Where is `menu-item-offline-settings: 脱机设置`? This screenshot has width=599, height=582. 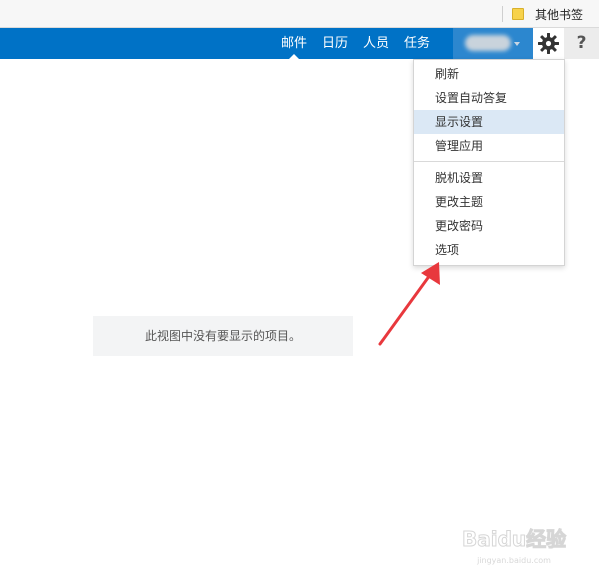 menu-item-offline-settings: 脱机设置 is located at coordinates (489, 178).